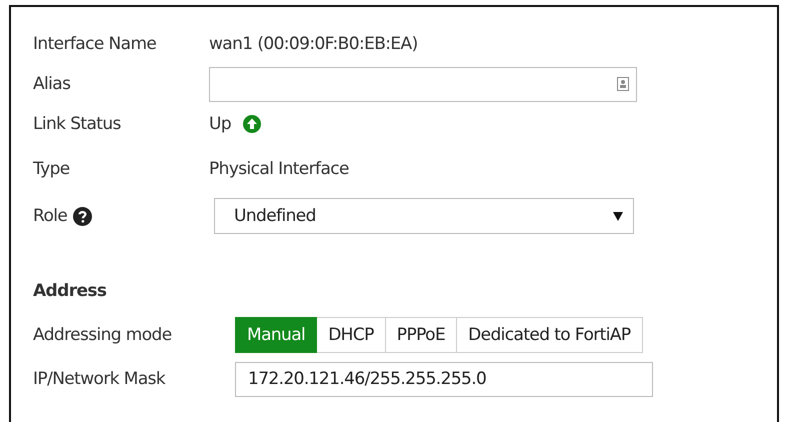 The image size is (798, 422). What do you see at coordinates (444, 379) in the screenshot?
I see `ip-mask-field: 172.20.121.46/255.255.255.0` at bounding box center [444, 379].